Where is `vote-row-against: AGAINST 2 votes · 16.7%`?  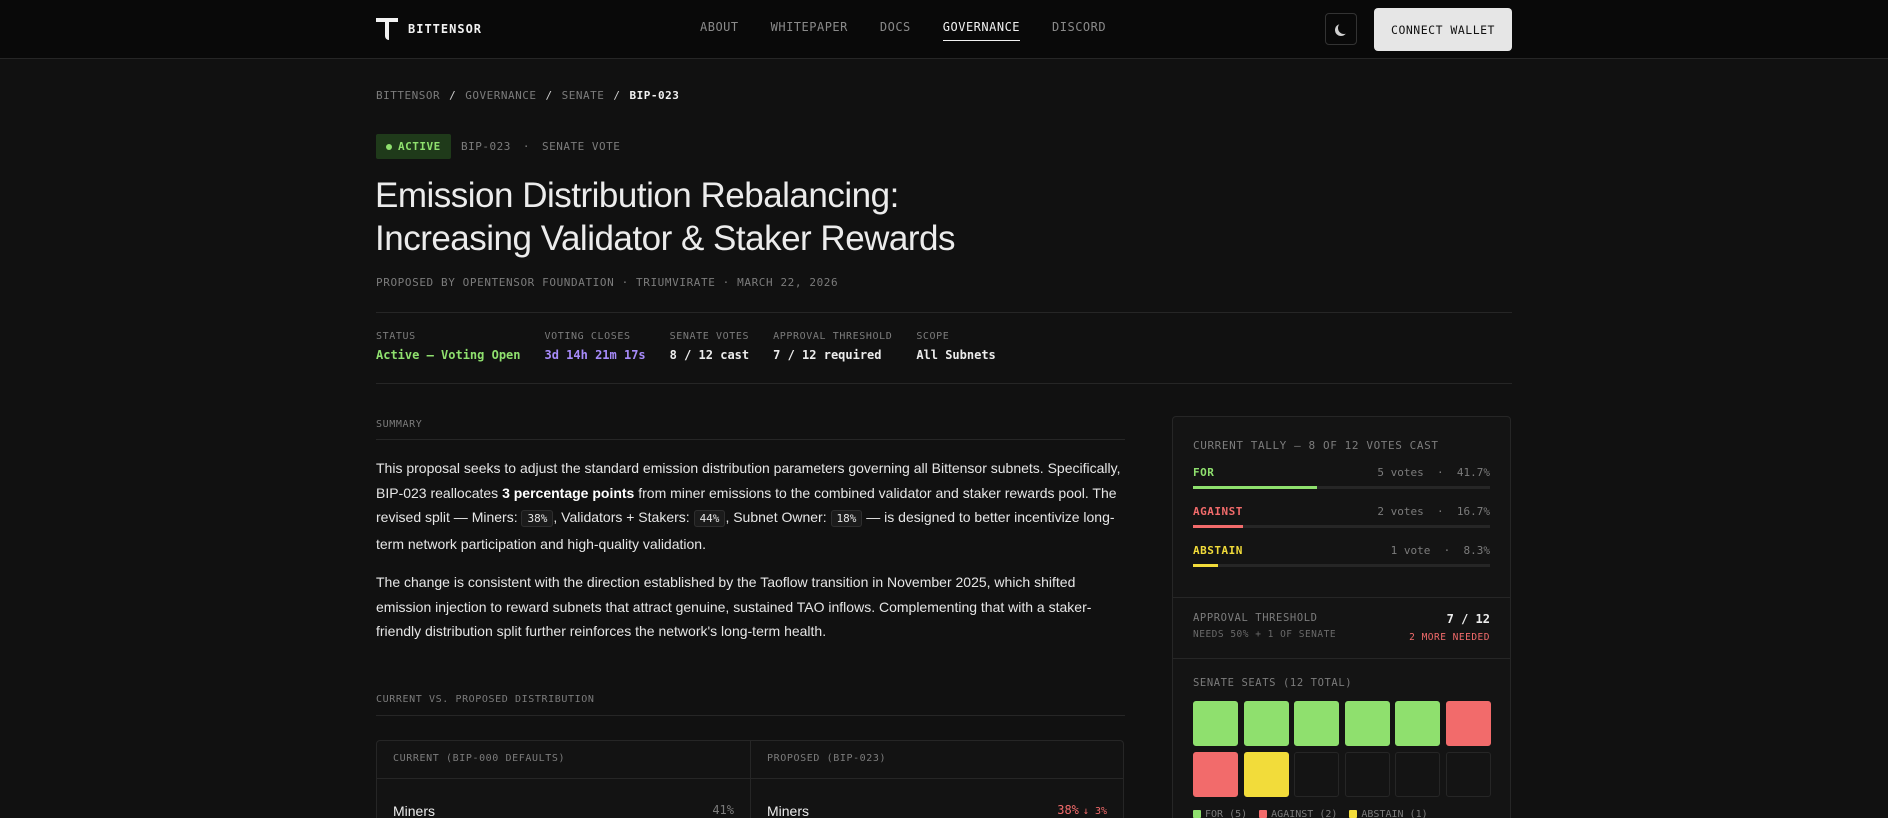
vote-row-against: AGAINST 2 votes · 16.7% is located at coordinates (1341, 516).